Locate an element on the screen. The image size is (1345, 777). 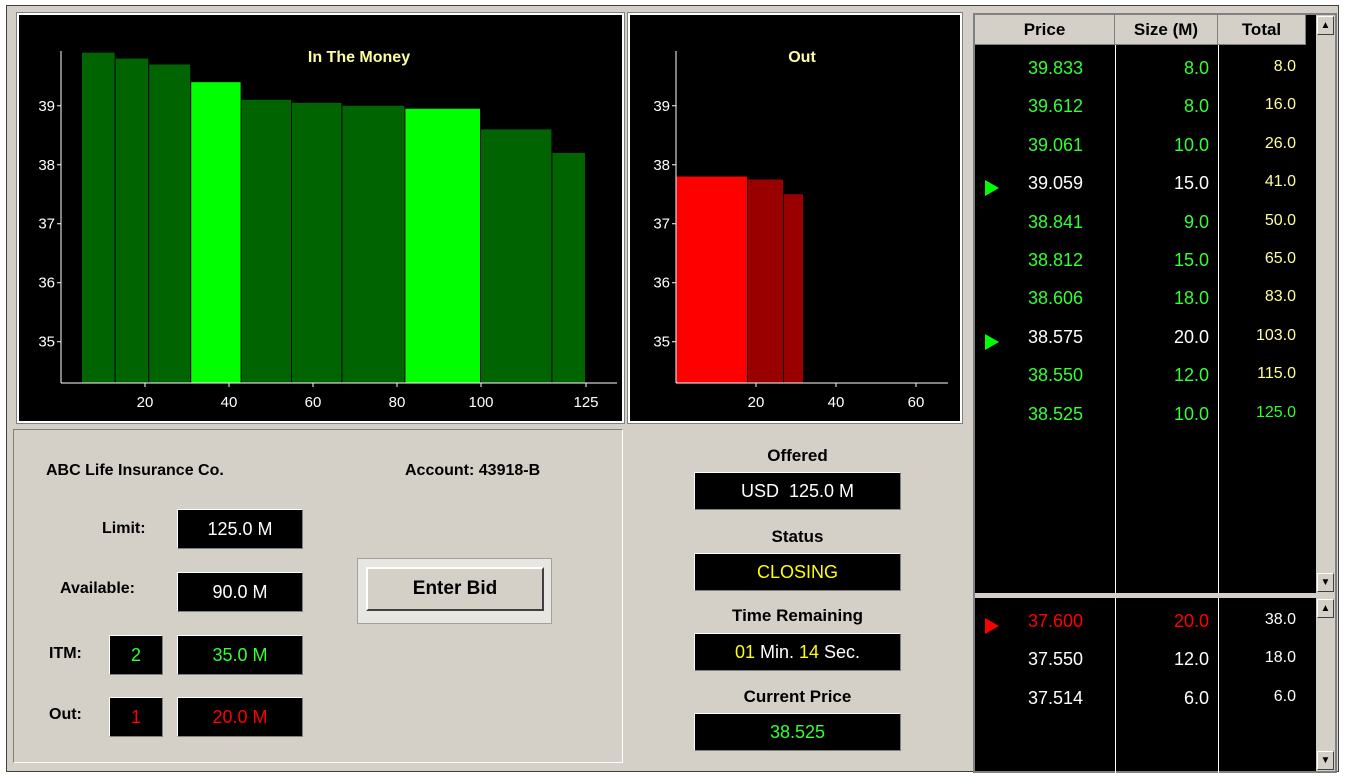
bid-price: 39.061 is located at coordinates (1056, 144).